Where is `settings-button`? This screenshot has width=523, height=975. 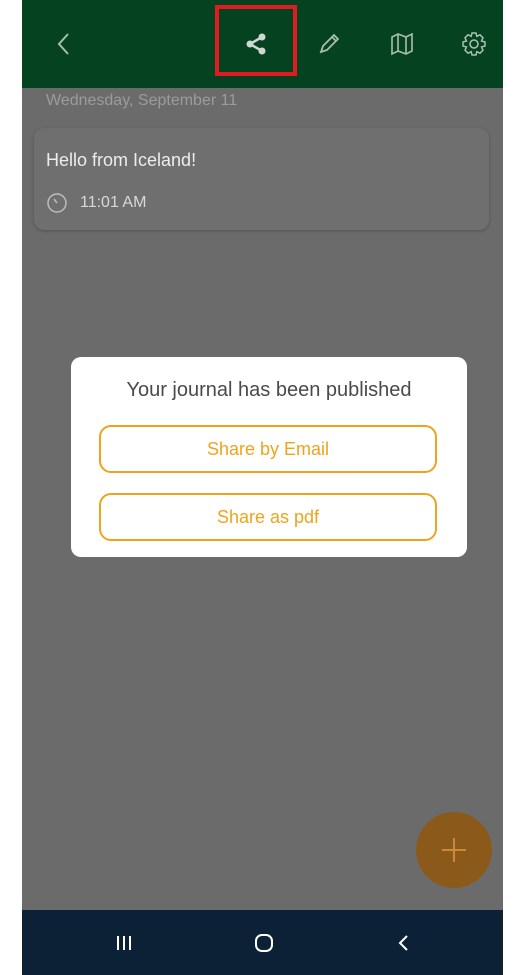 settings-button is located at coordinates (474, 44).